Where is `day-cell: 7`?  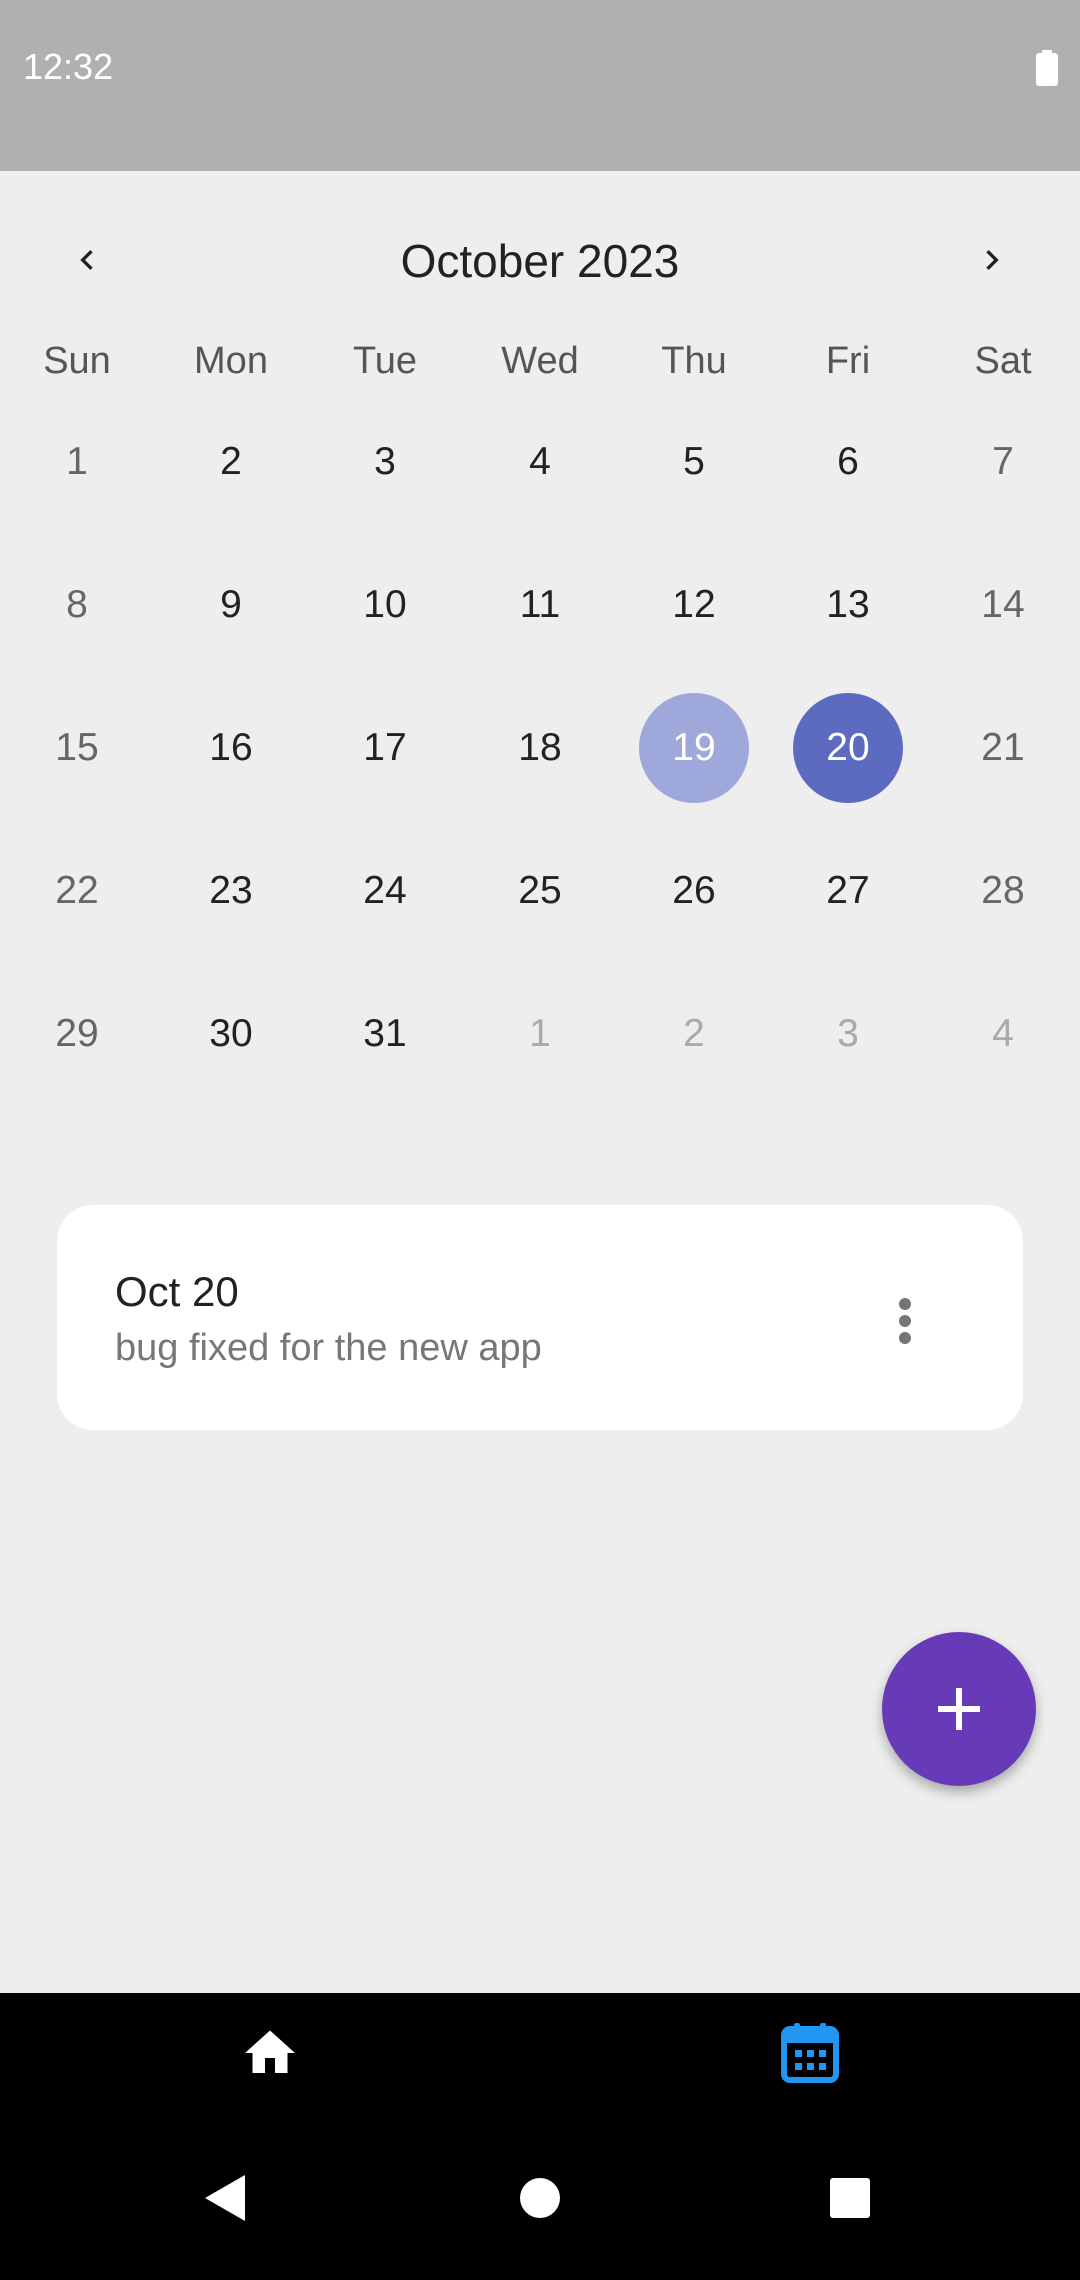
day-cell: 7 is located at coordinates (1003, 462).